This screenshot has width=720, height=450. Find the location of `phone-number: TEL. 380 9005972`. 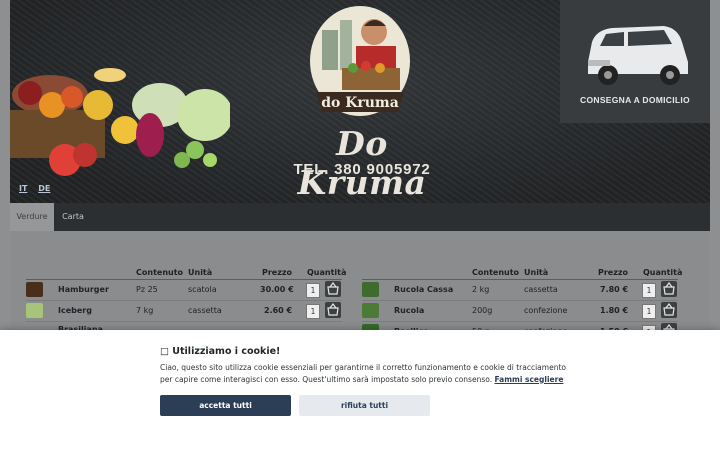

phone-number: TEL. 380 9005972 is located at coordinates (362, 169).